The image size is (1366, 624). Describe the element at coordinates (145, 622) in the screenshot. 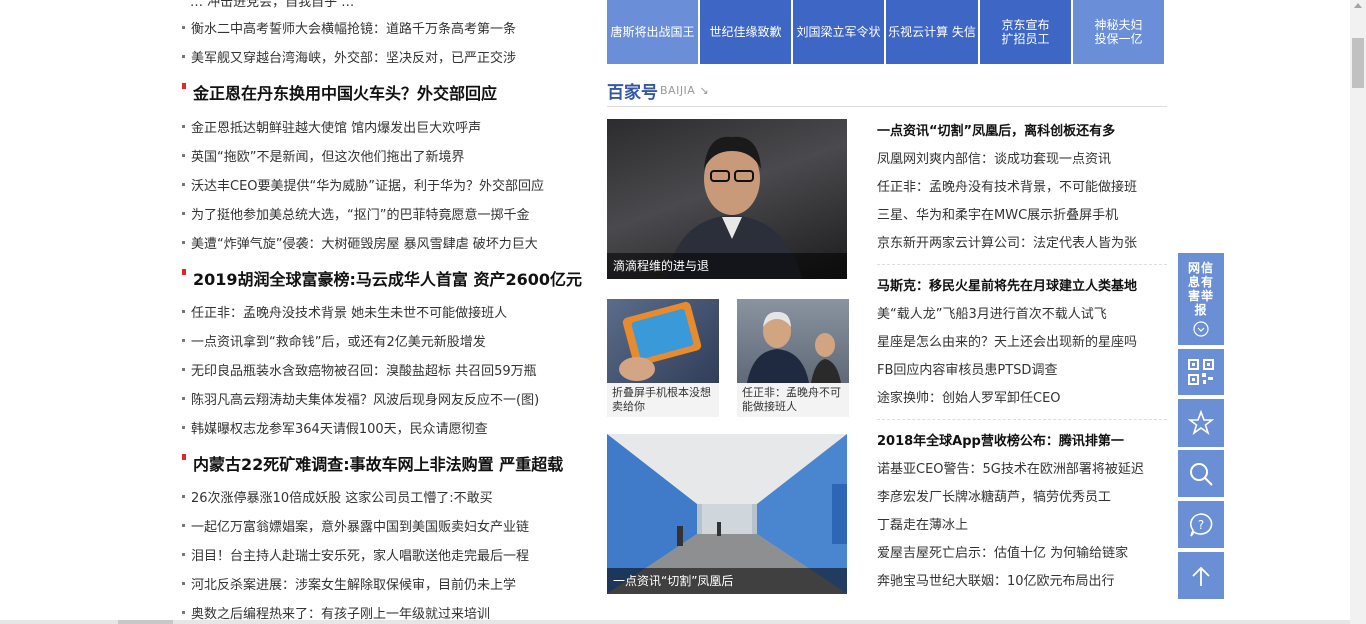

I see `horizontal-scrollbar-thumb` at that location.